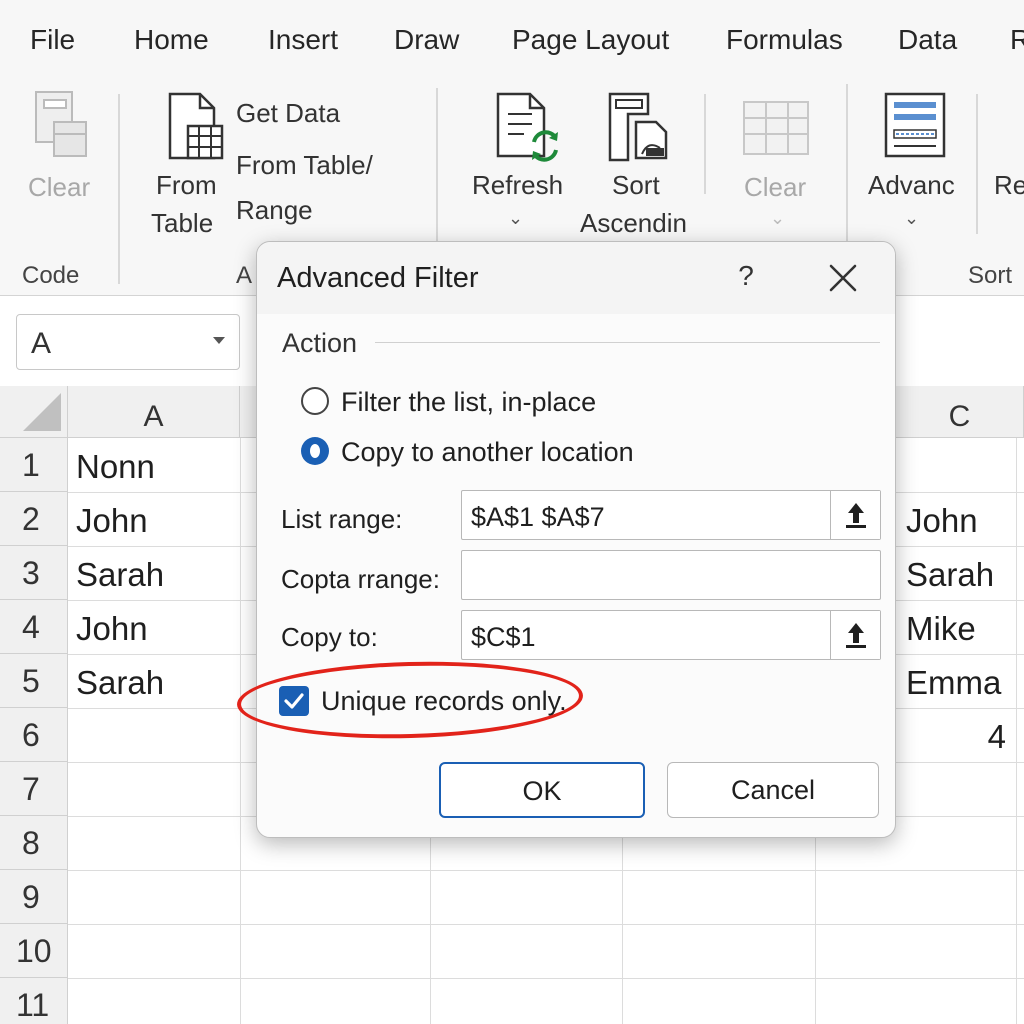  Describe the element at coordinates (773, 790) in the screenshot. I see `cancel-button: Cancel` at that location.